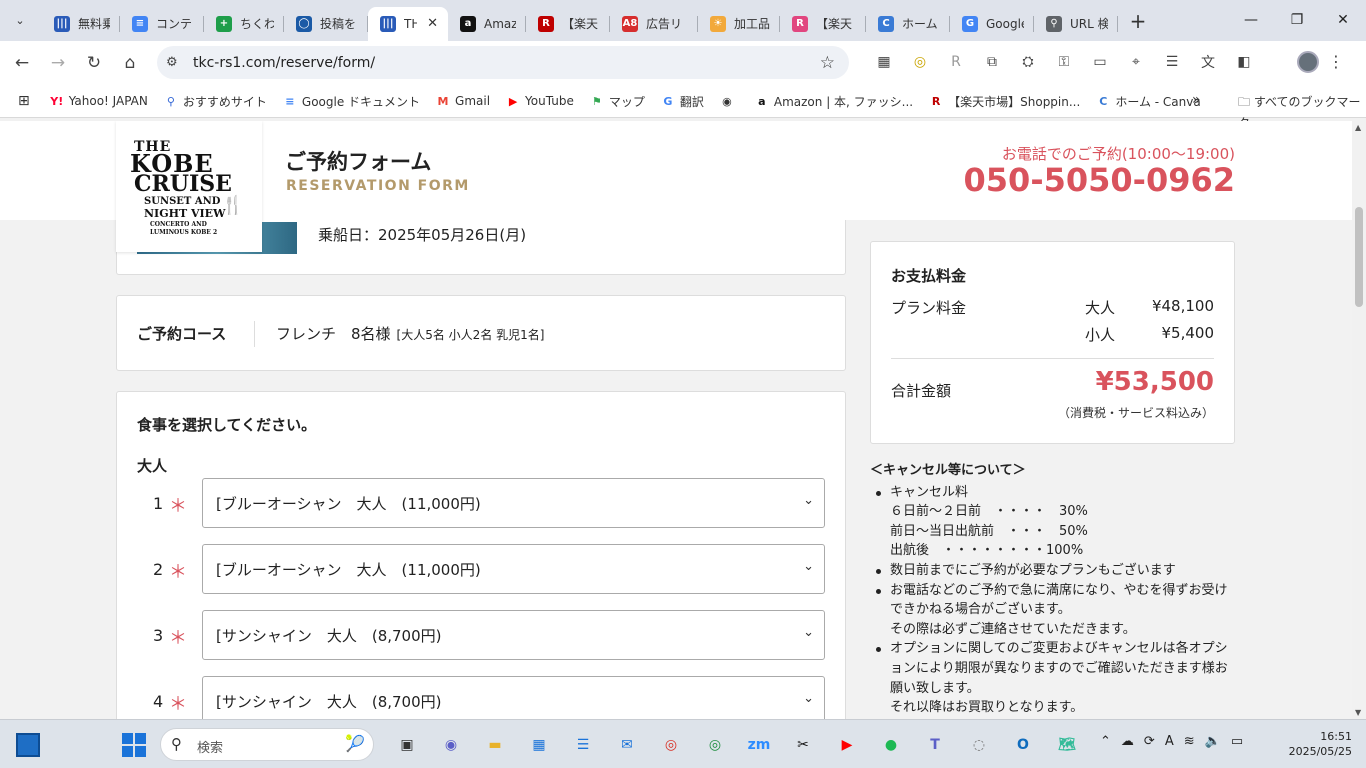 This screenshot has width=1366, height=768. What do you see at coordinates (718, 23) in the screenshot?
I see `tab-favicon-icon: ☀` at bounding box center [718, 23].